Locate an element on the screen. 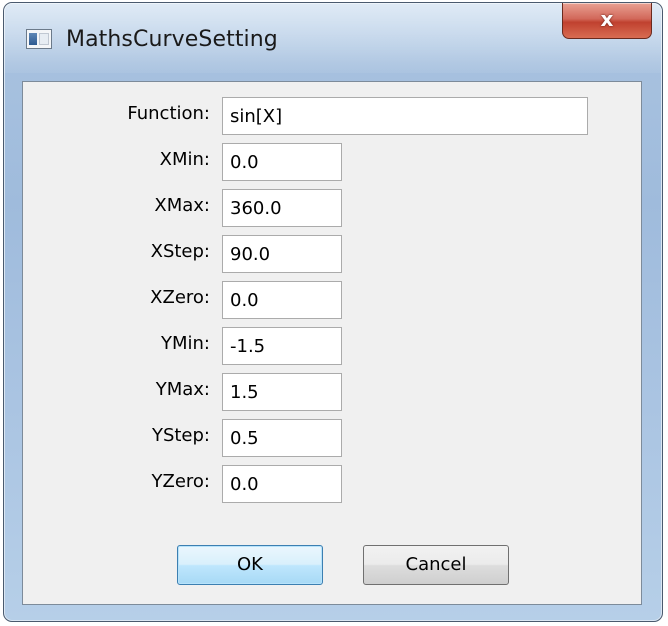 The image size is (668, 626). xzero-label: XZero: is located at coordinates (180, 297).